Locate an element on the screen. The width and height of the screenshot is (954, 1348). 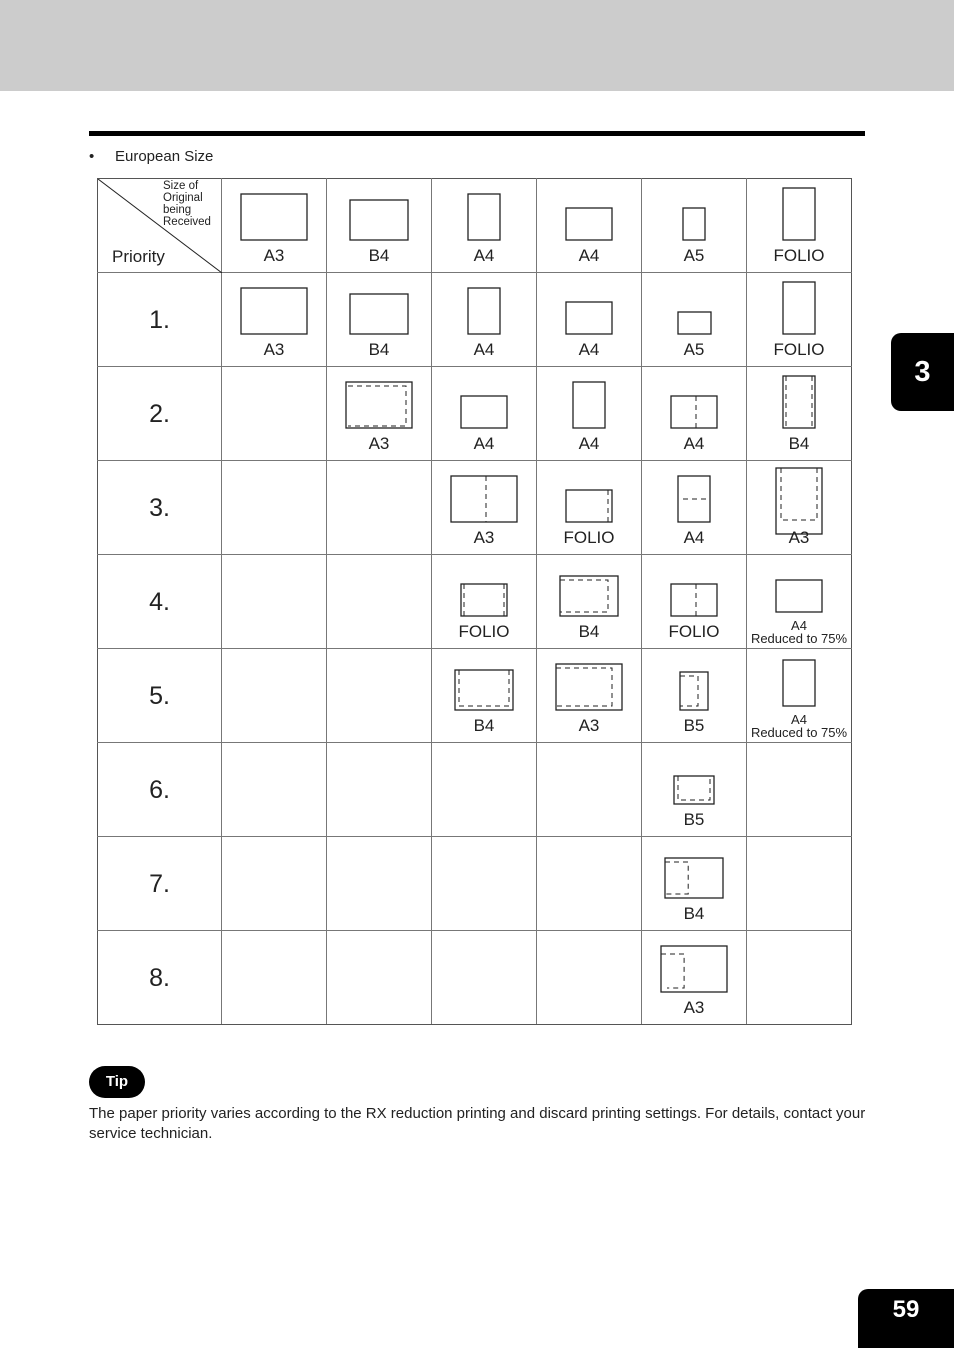
priority-rank: 2. is located at coordinates (159, 414).